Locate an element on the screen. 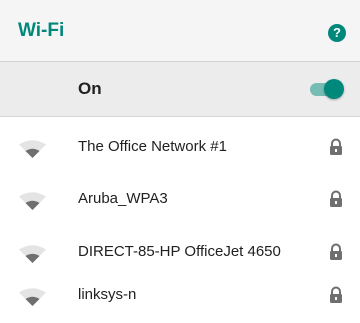 Image resolution: width=360 pixels, height=323 pixels. help-icon: ? is located at coordinates (337, 33).